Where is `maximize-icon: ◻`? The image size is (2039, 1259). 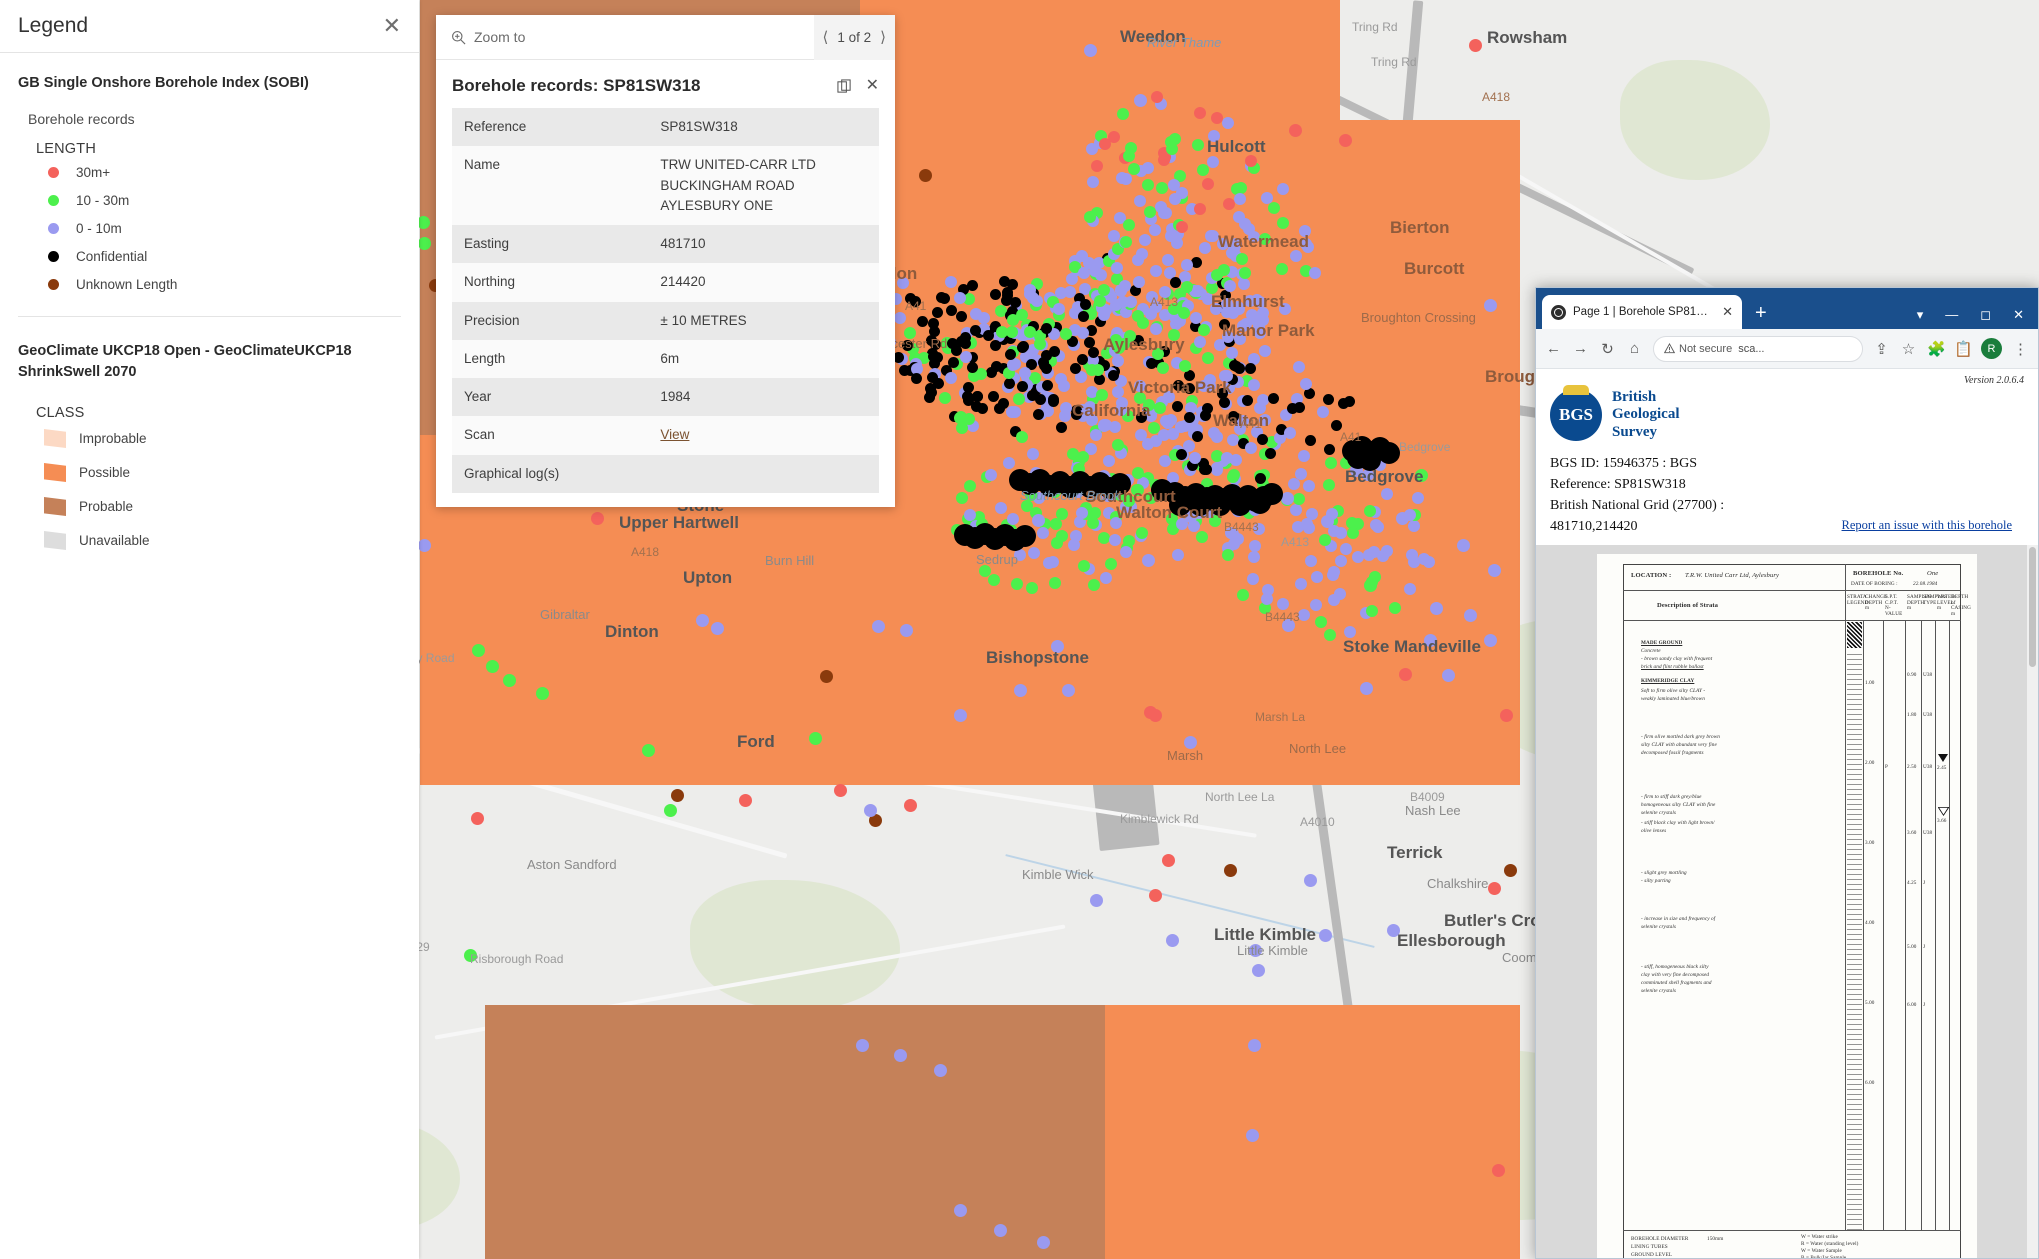 maximize-icon: ◻ is located at coordinates (1985, 314).